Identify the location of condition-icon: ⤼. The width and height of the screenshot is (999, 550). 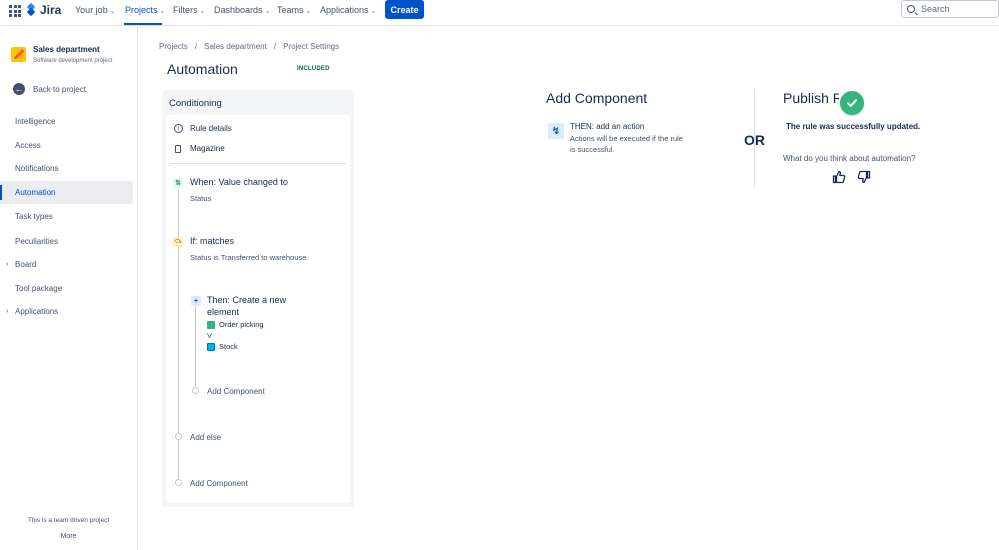
(178, 242).